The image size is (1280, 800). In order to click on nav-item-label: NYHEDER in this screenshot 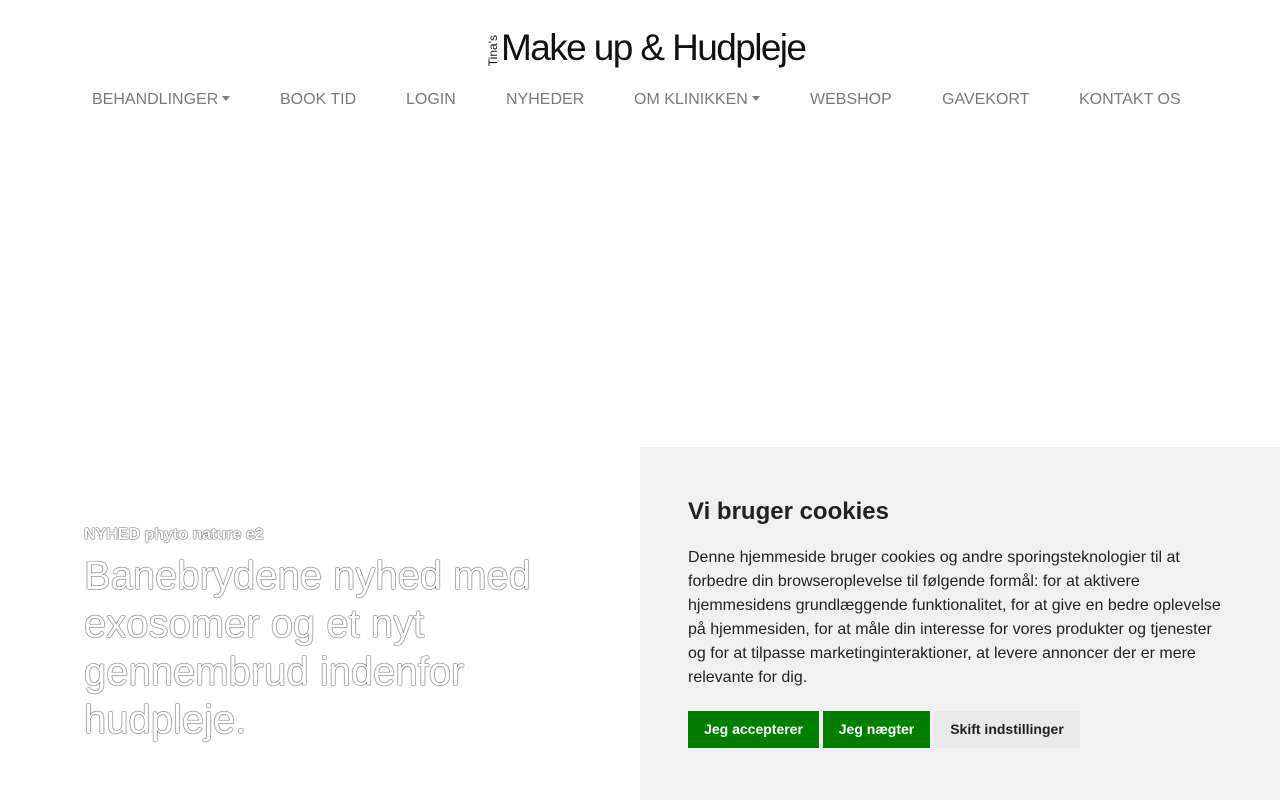, I will do `click(545, 99)`.